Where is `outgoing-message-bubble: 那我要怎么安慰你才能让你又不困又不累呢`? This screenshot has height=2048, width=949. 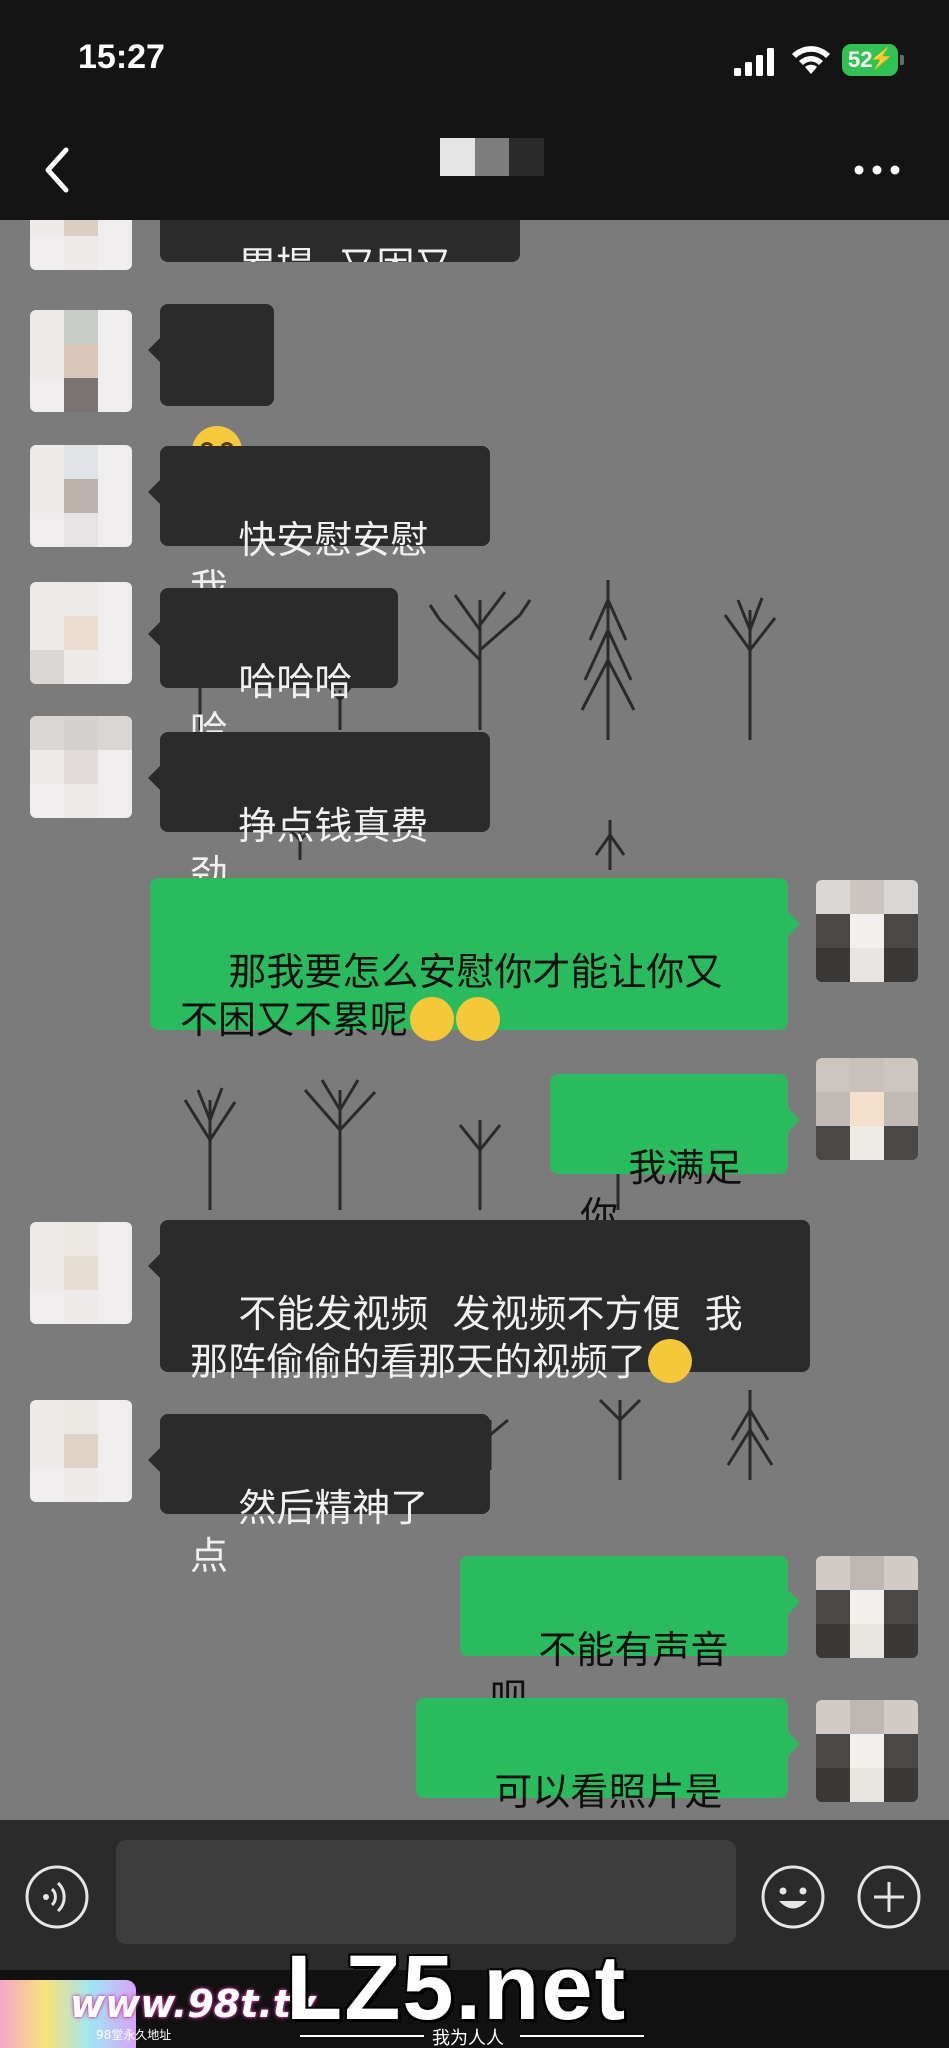 outgoing-message-bubble: 那我要怎么安慰你才能让你又不困又不累呢 is located at coordinates (475, 960).